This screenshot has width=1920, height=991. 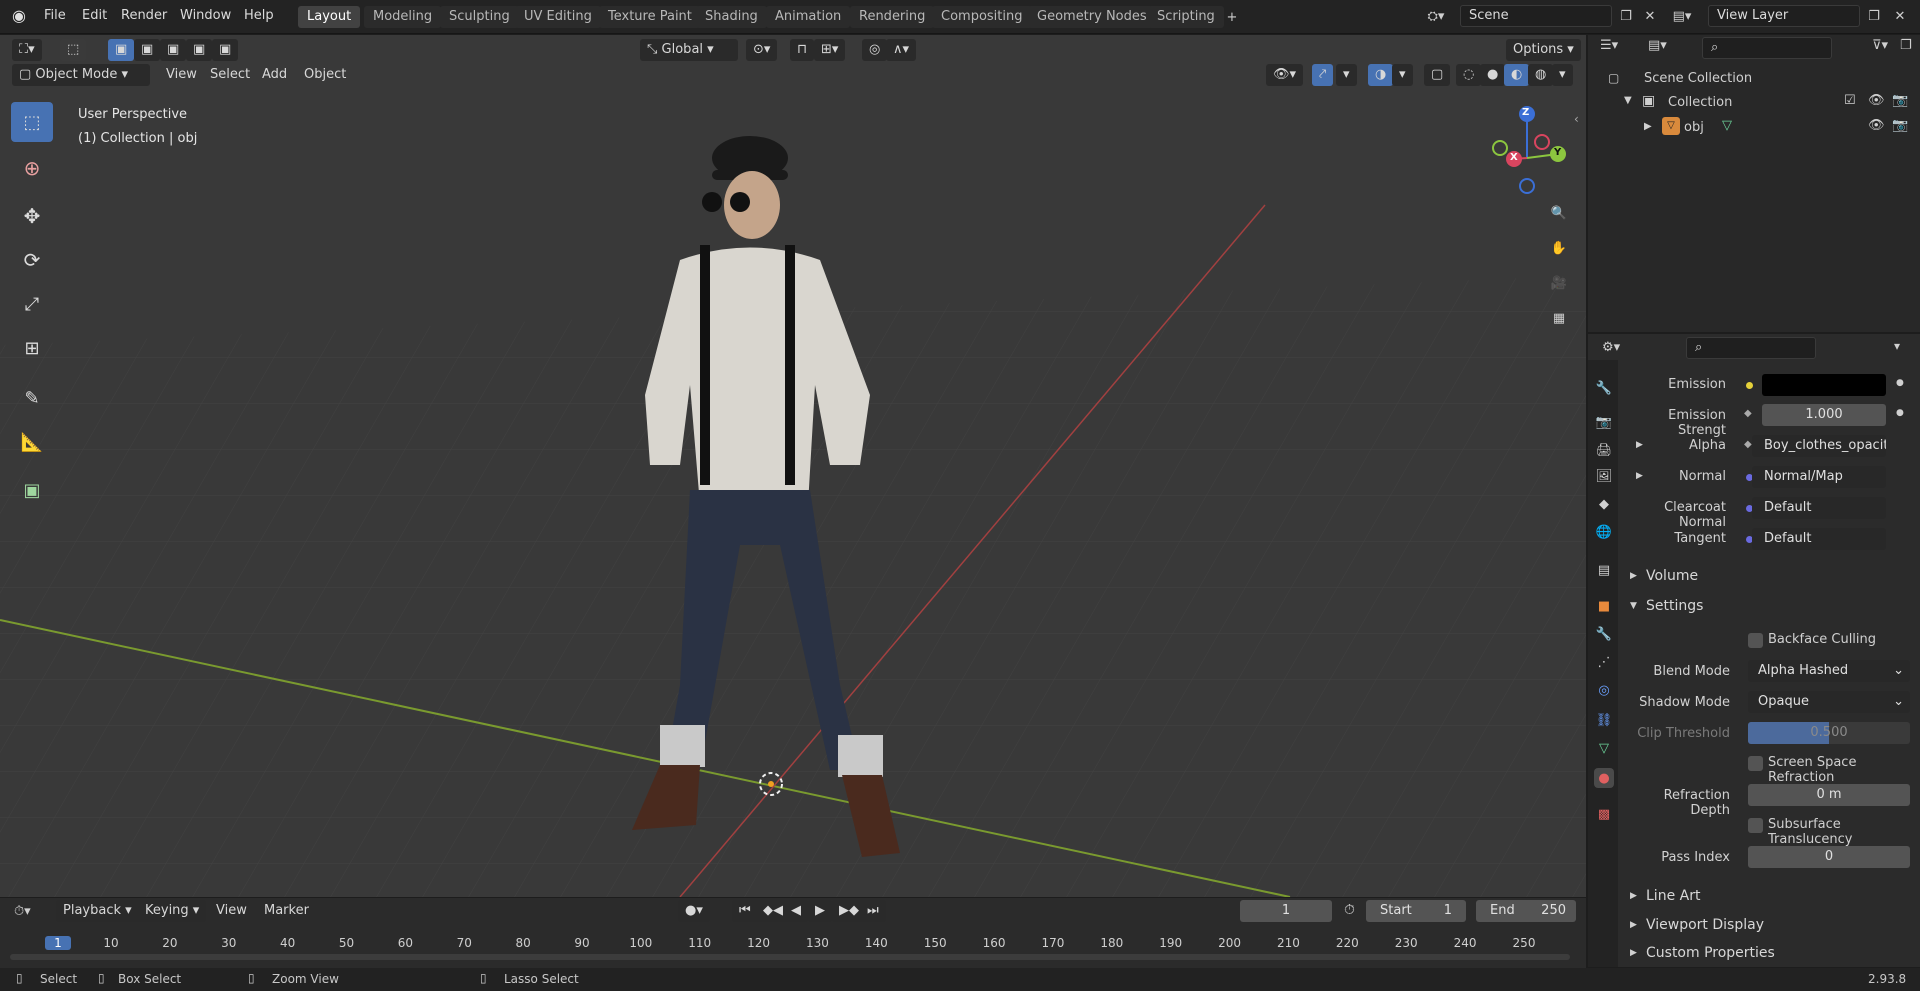 I want to click on menu-select: Select, so click(x=230, y=75).